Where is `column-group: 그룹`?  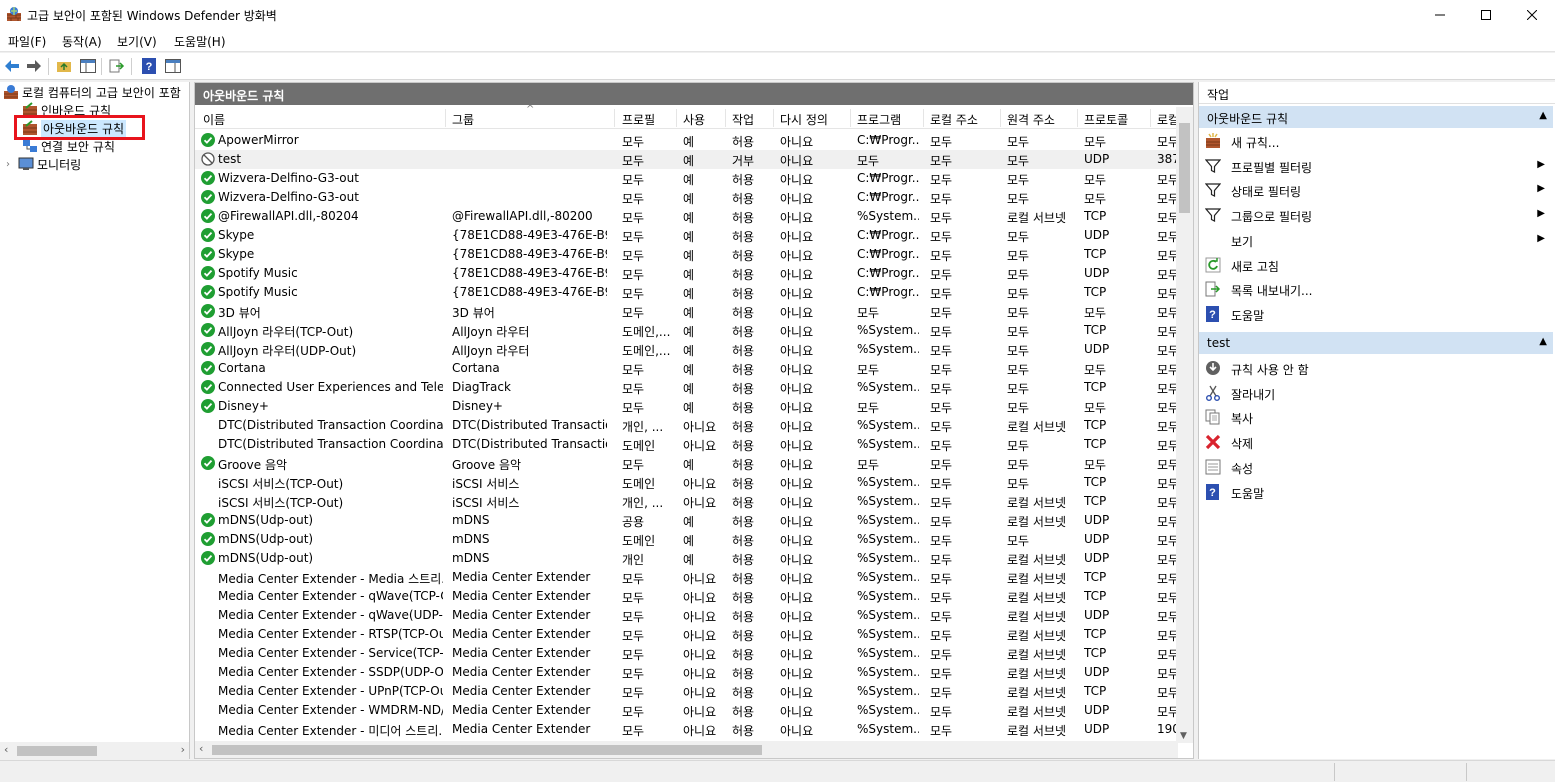
column-group: 그룹 is located at coordinates (463, 119).